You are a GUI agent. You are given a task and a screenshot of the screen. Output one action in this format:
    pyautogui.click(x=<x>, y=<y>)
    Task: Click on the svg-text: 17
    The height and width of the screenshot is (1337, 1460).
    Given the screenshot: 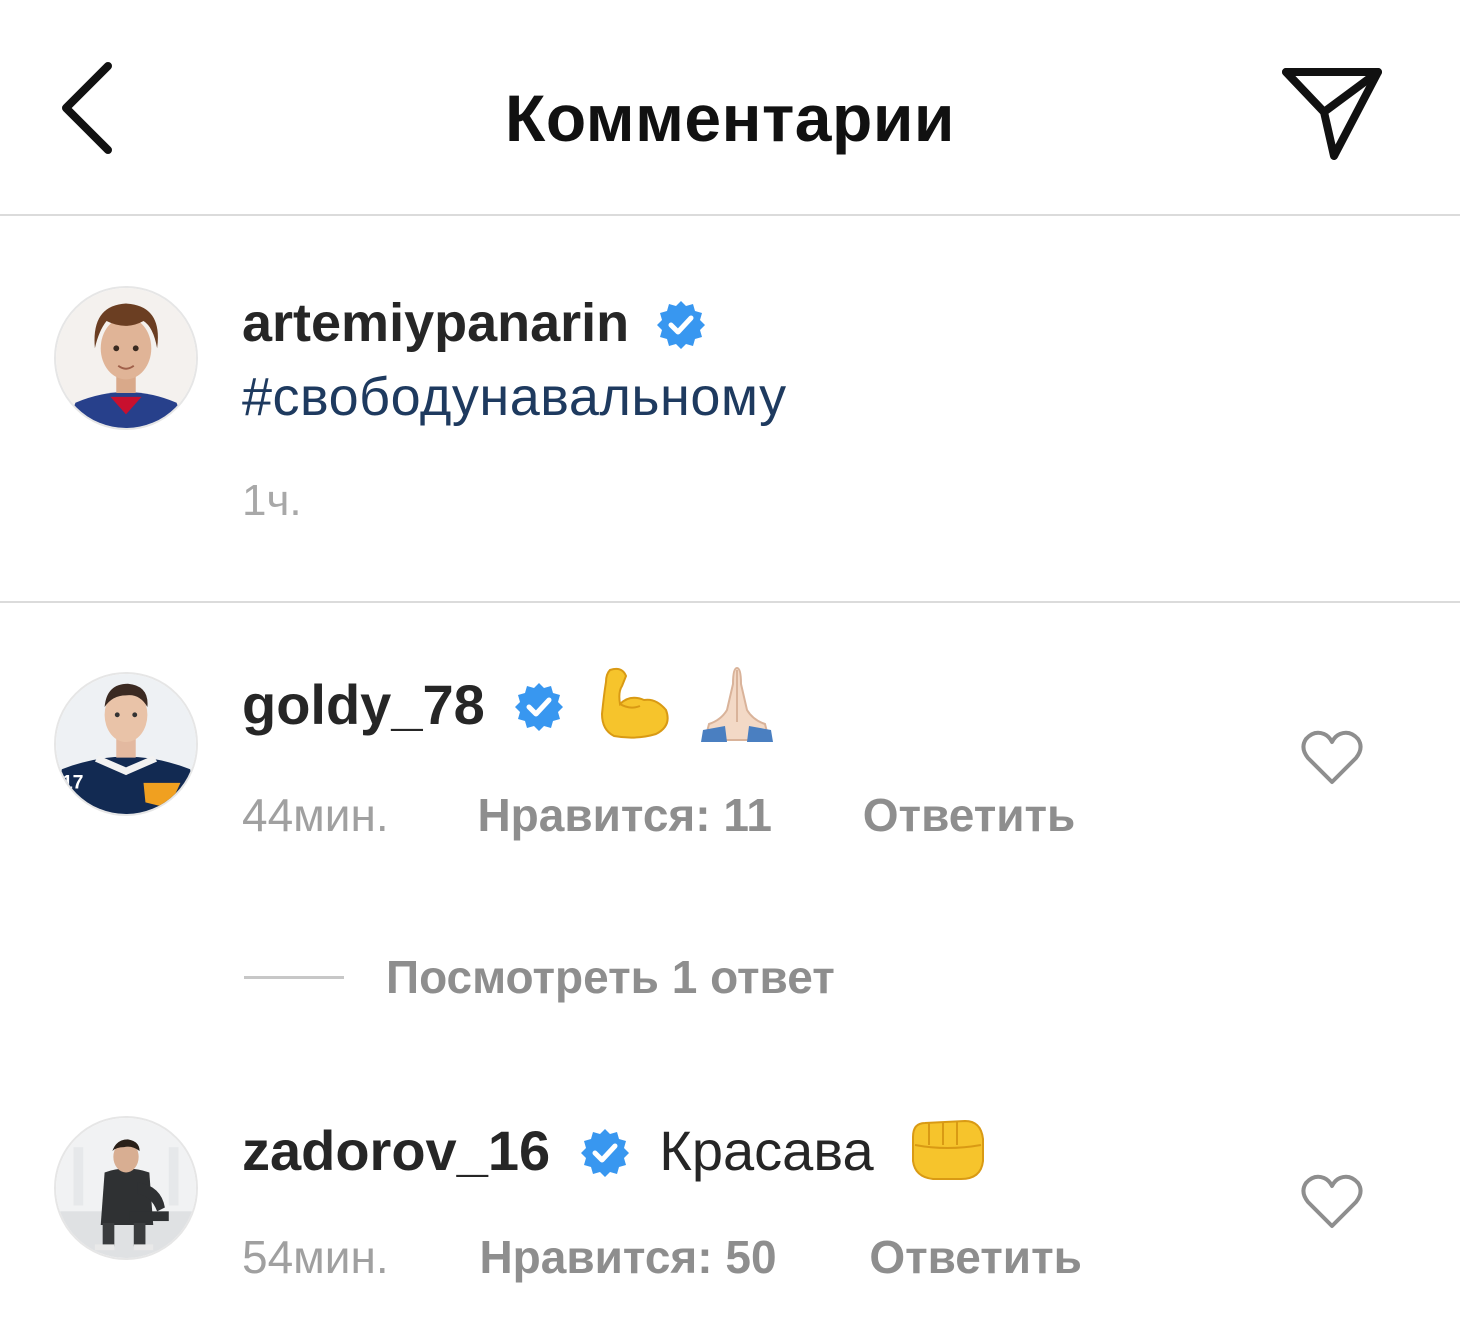 What is the action you would take?
    pyautogui.click(x=73, y=783)
    